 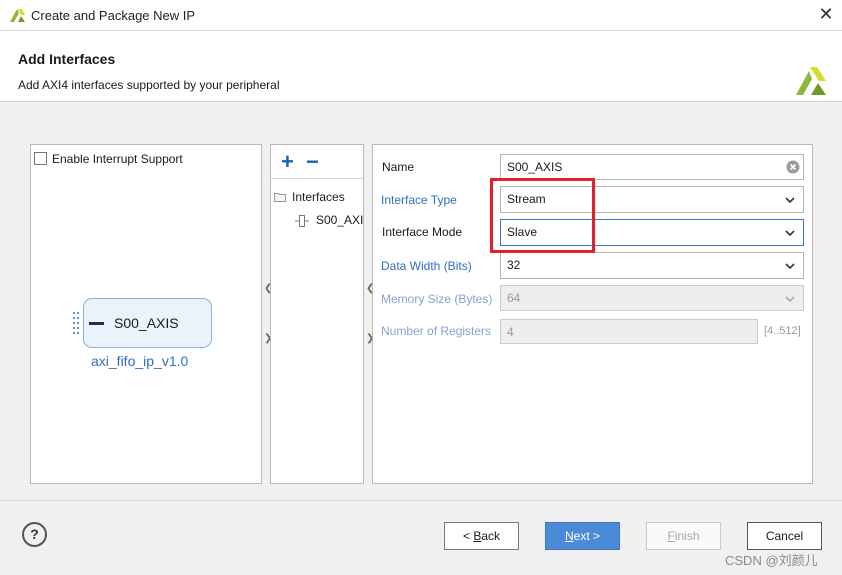 What do you see at coordinates (514, 265) in the screenshot?
I see `data-width-value: 32` at bounding box center [514, 265].